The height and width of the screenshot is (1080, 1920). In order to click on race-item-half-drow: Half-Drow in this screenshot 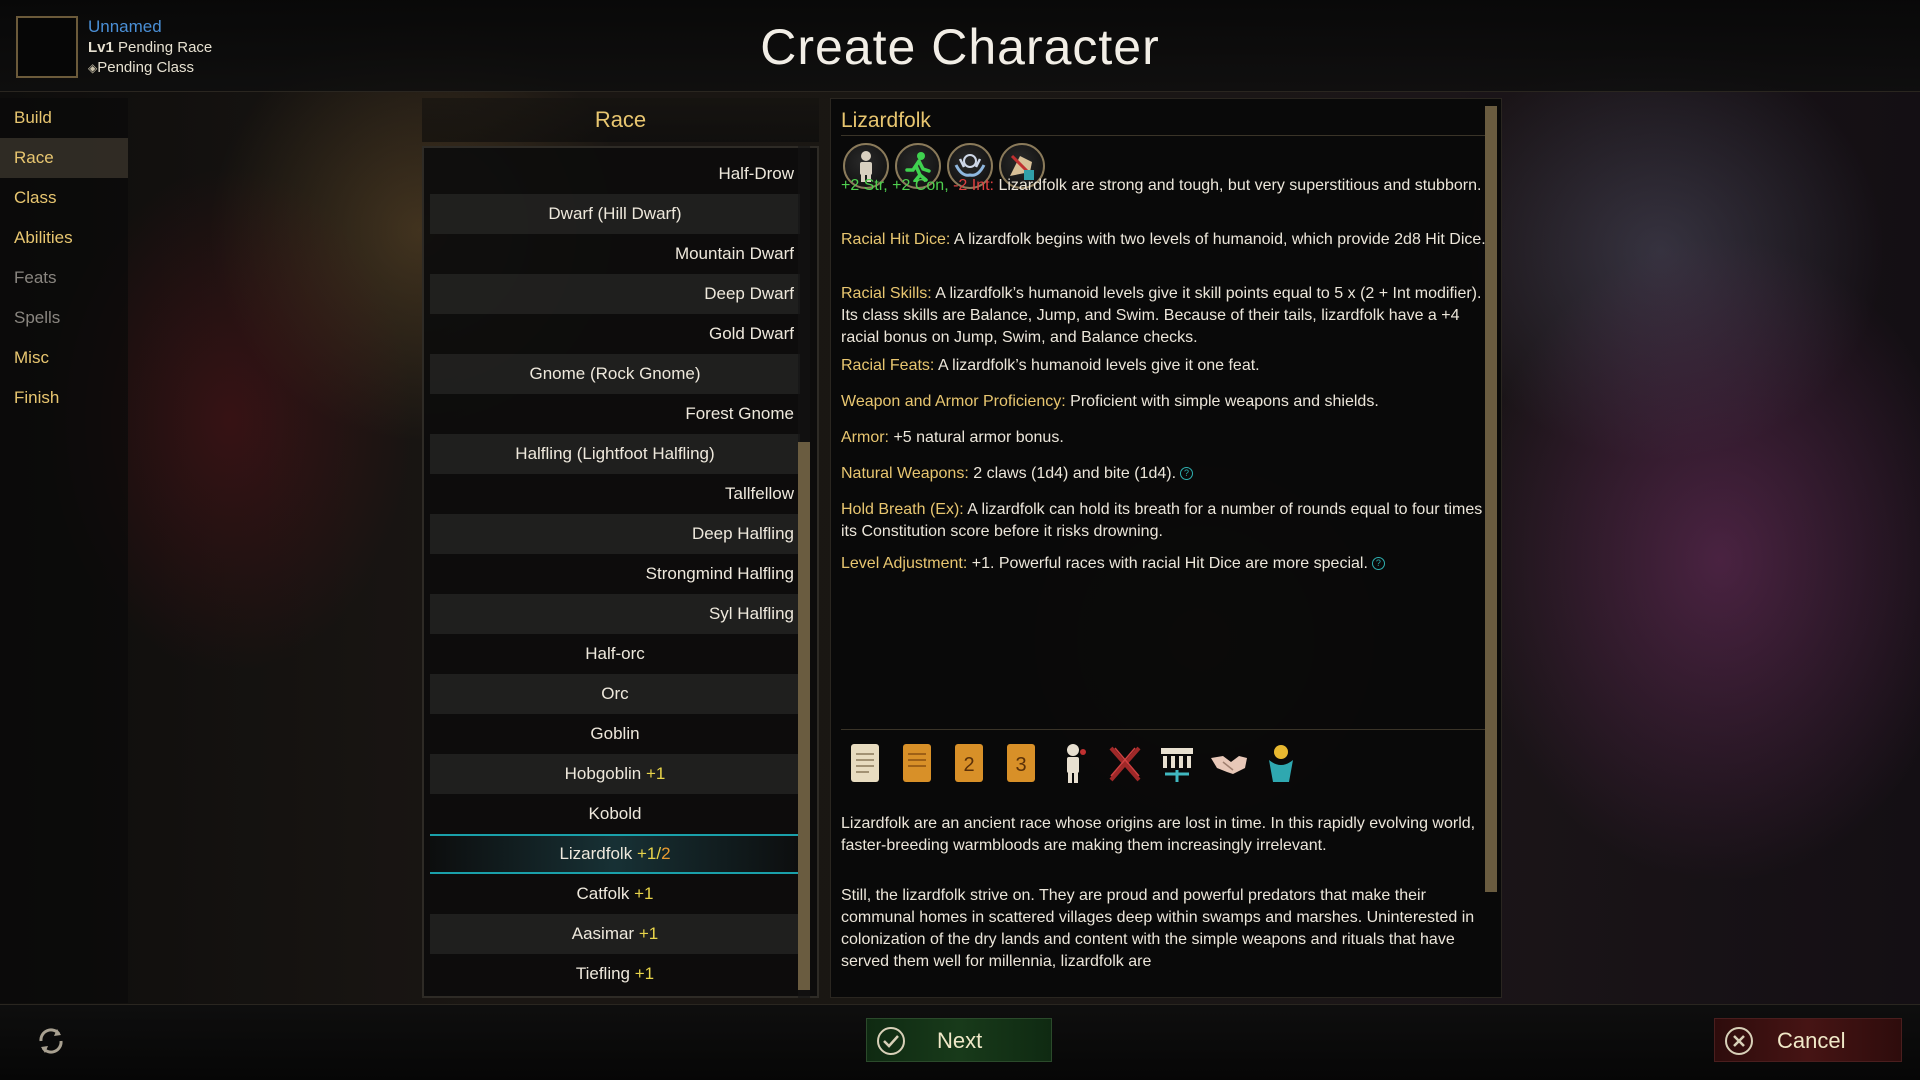, I will do `click(615, 174)`.